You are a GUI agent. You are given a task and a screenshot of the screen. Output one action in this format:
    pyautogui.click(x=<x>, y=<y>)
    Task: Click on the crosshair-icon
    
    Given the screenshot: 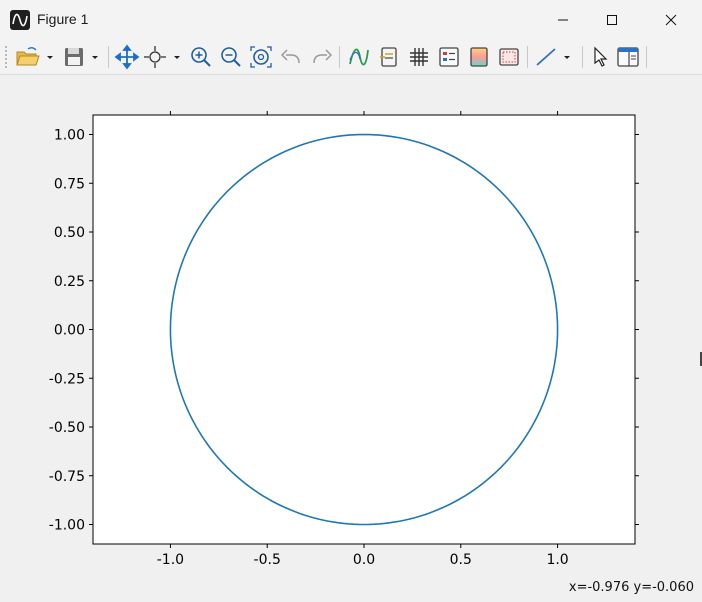 What is the action you would take?
    pyautogui.click(x=162, y=57)
    